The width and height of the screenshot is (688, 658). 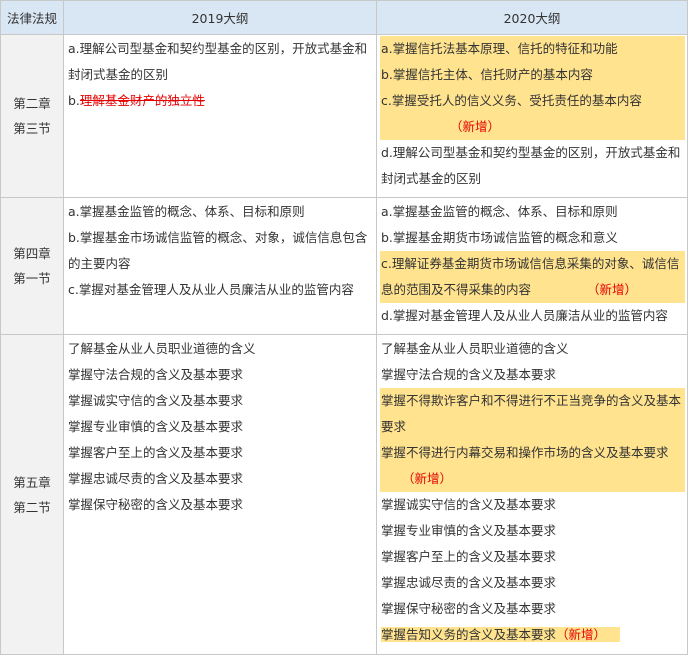 What do you see at coordinates (32, 278) in the screenshot?
I see `section-label: 第一节` at bounding box center [32, 278].